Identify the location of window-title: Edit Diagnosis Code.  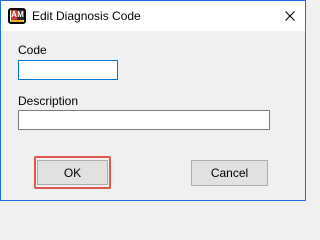
(86, 16).